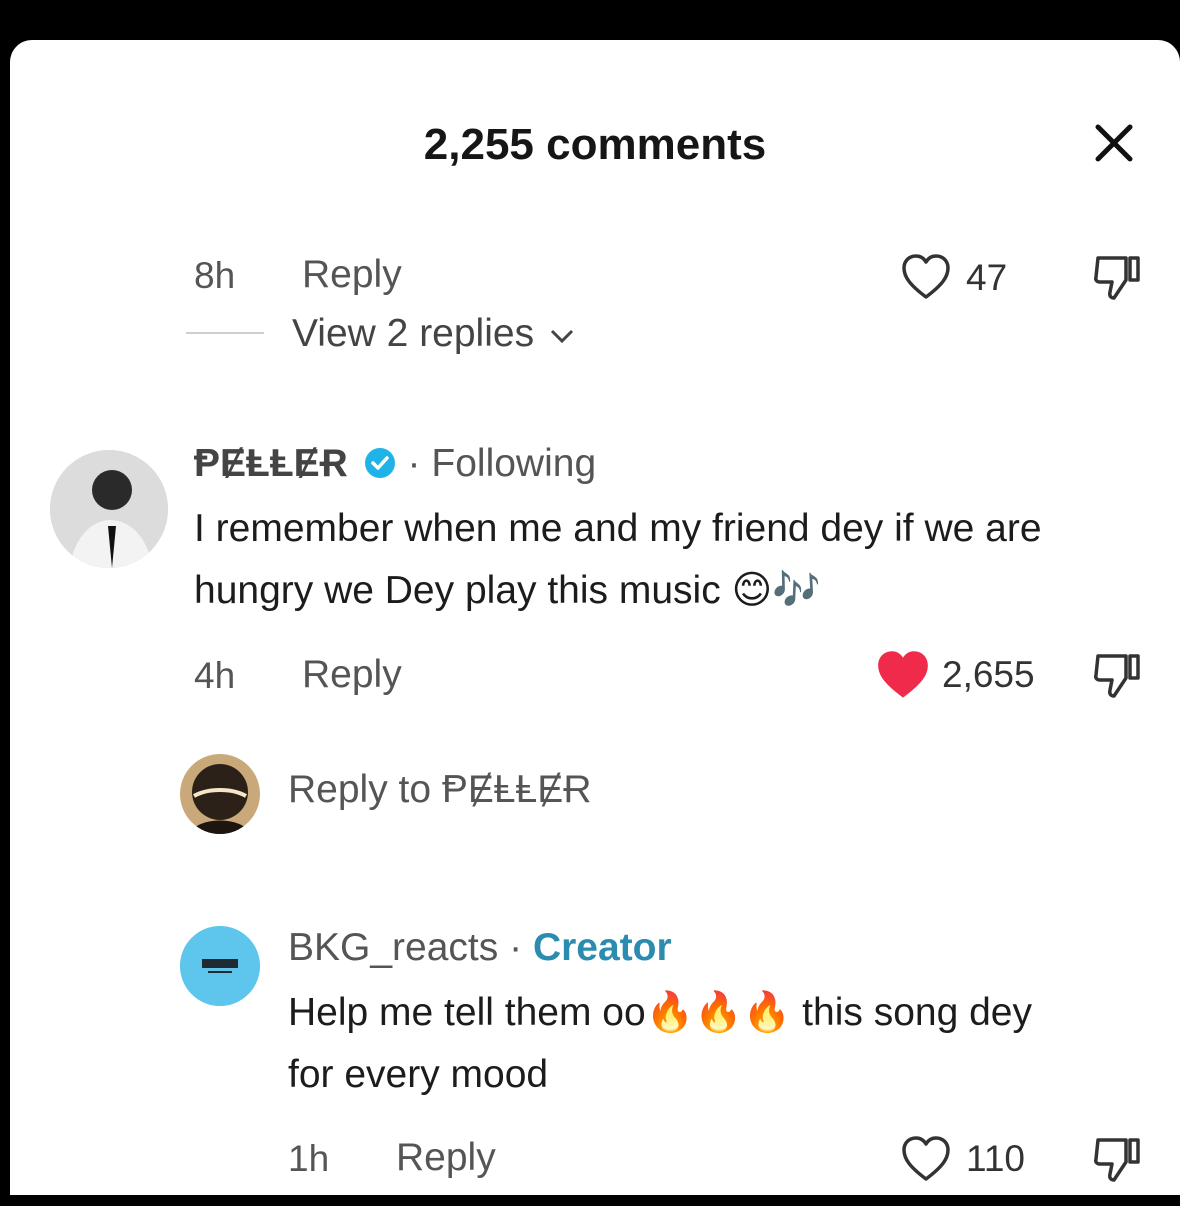 This screenshot has height=1206, width=1180. I want to click on current-user-avatar, so click(220, 794).